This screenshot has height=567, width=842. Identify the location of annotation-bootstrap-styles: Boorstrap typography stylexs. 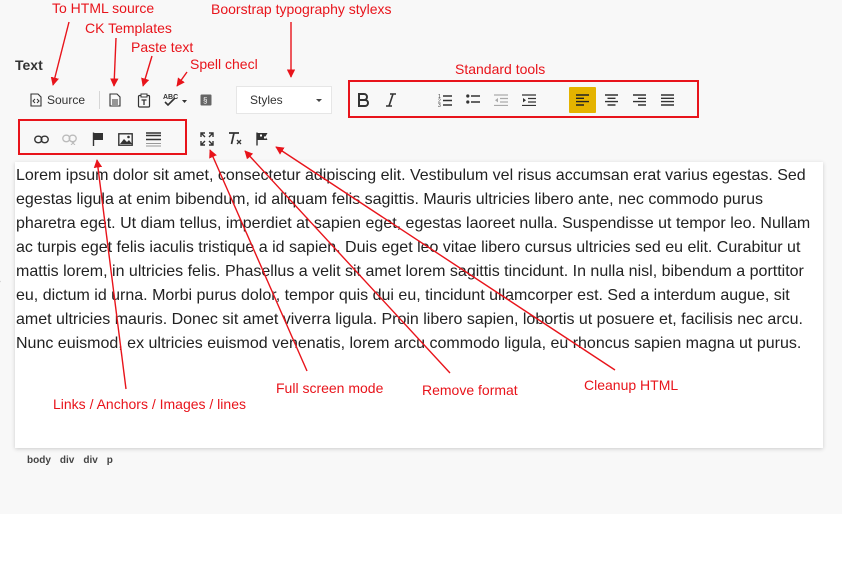
(301, 9).